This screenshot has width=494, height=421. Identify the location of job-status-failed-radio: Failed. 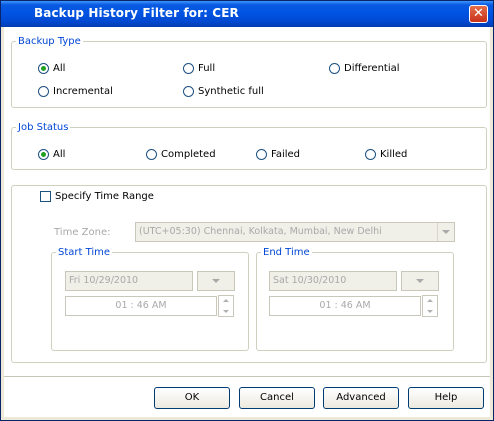
(278, 154).